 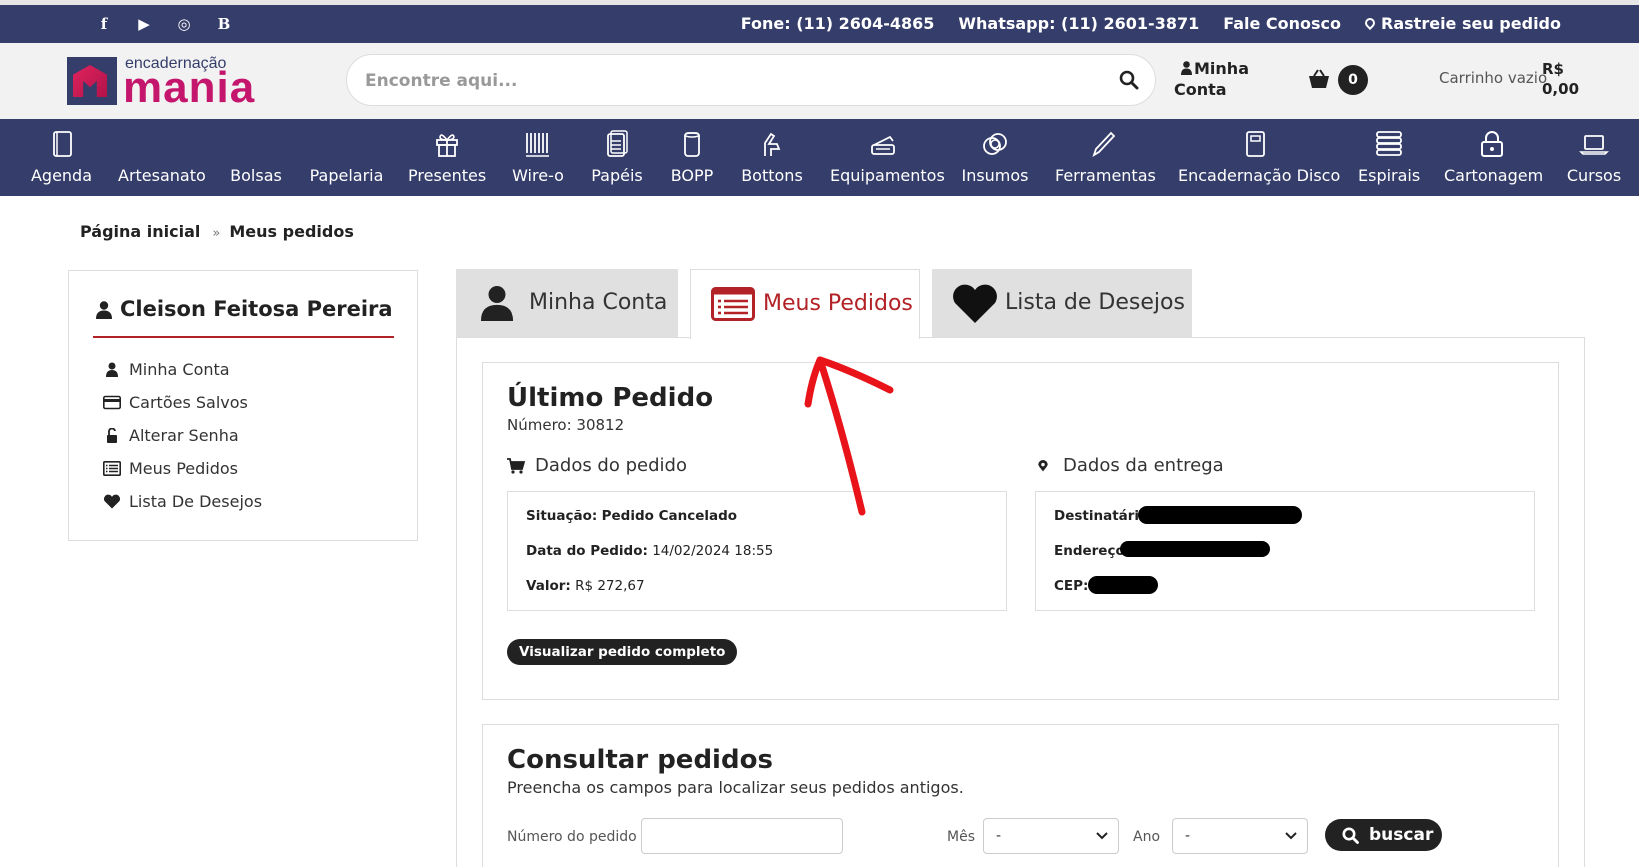 What do you see at coordinates (622, 652) in the screenshot?
I see `view-full-order-button: Visualizar pedido completo` at bounding box center [622, 652].